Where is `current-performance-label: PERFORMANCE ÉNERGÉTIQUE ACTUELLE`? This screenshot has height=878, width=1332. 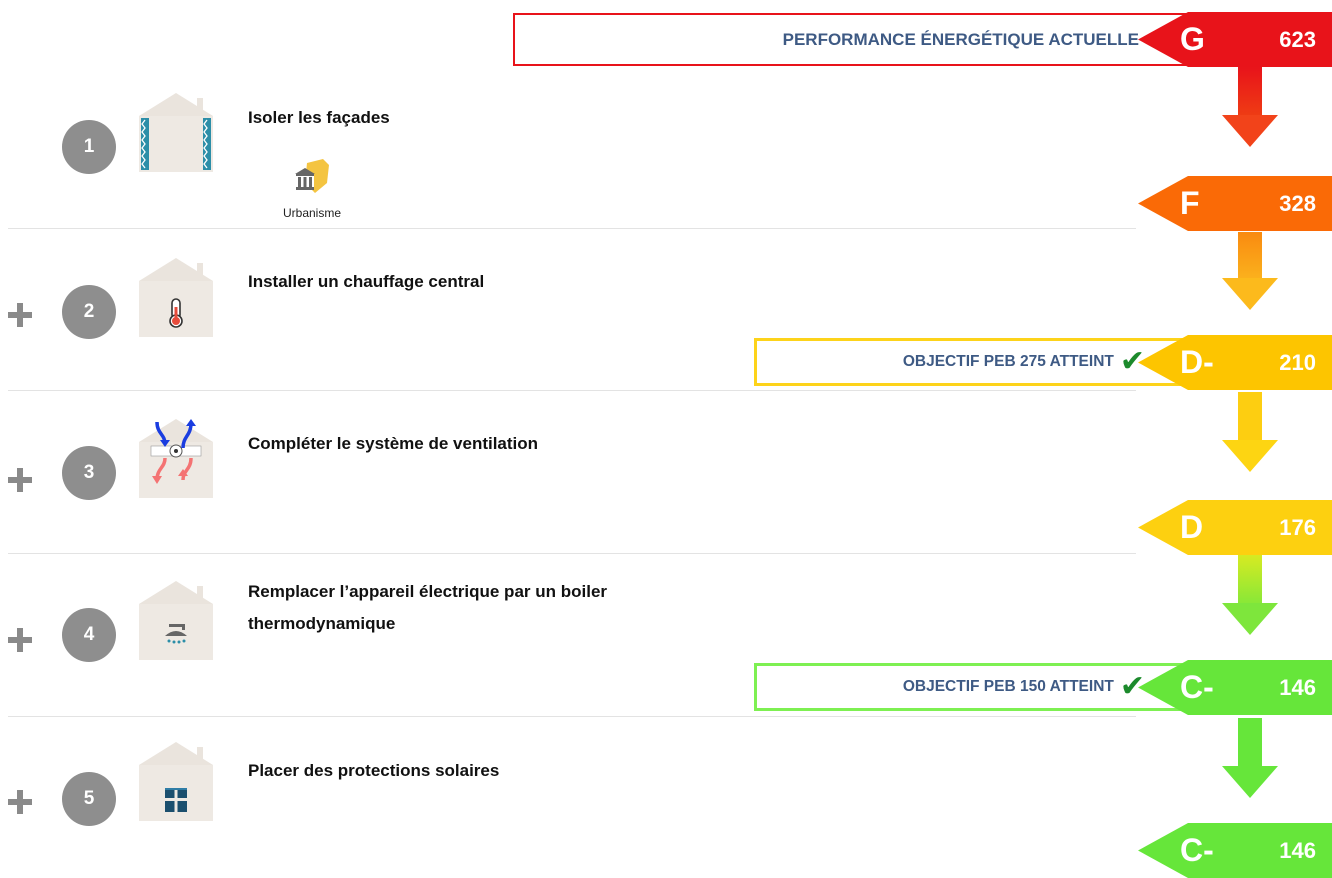
current-performance-label: PERFORMANCE ÉNERGÉTIQUE ACTUELLE is located at coordinates (960, 39).